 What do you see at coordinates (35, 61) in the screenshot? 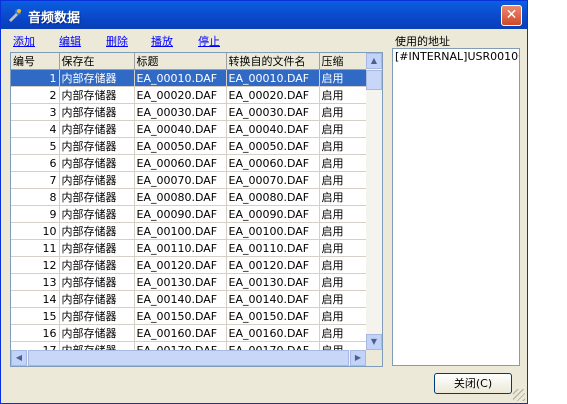
I see `column-header-number: 编号` at bounding box center [35, 61].